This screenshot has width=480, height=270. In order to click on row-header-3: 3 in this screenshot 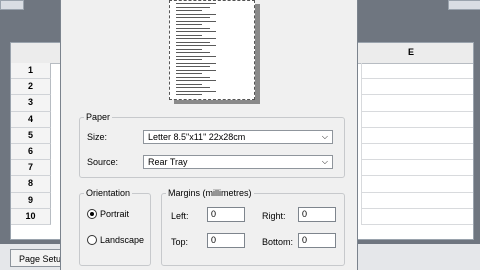, I will do `click(31, 103)`.